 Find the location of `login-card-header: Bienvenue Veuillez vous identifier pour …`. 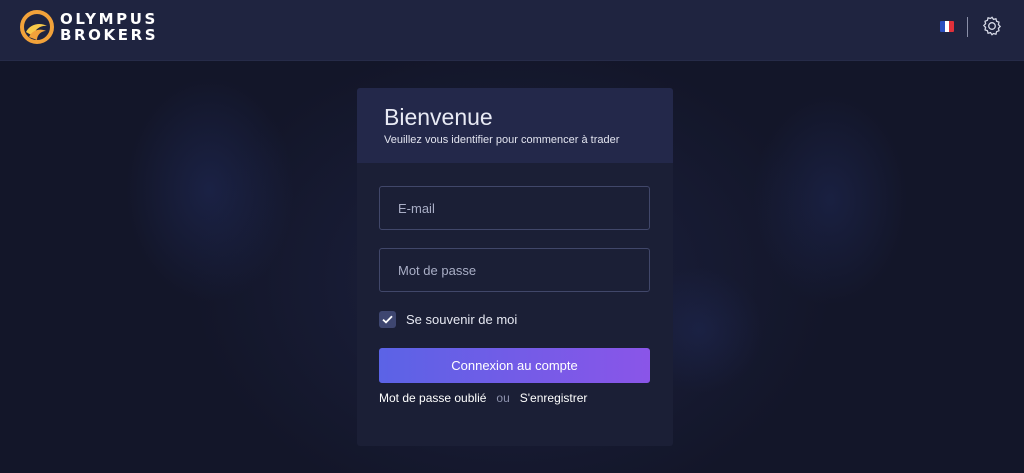

login-card-header: Bienvenue Veuillez vous identifier pour … is located at coordinates (515, 125).